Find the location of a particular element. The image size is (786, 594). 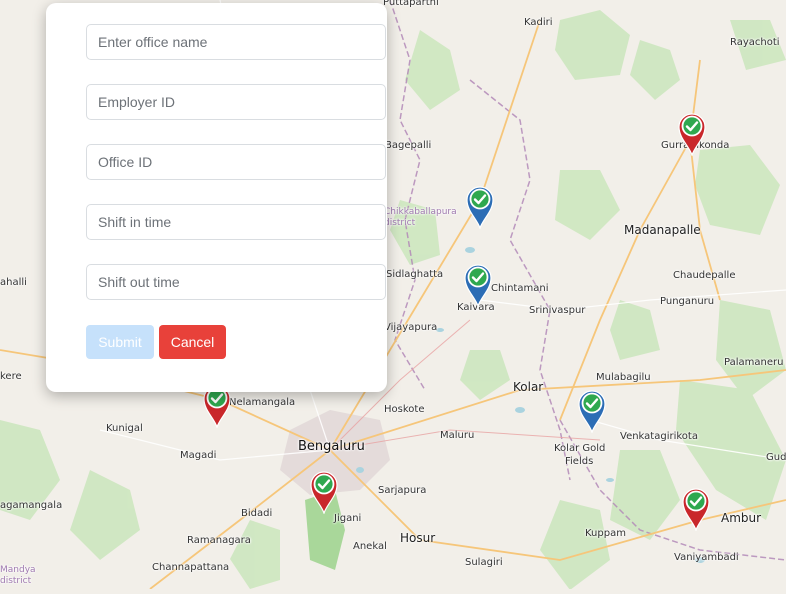

place-label: Sulagiri is located at coordinates (484, 562).